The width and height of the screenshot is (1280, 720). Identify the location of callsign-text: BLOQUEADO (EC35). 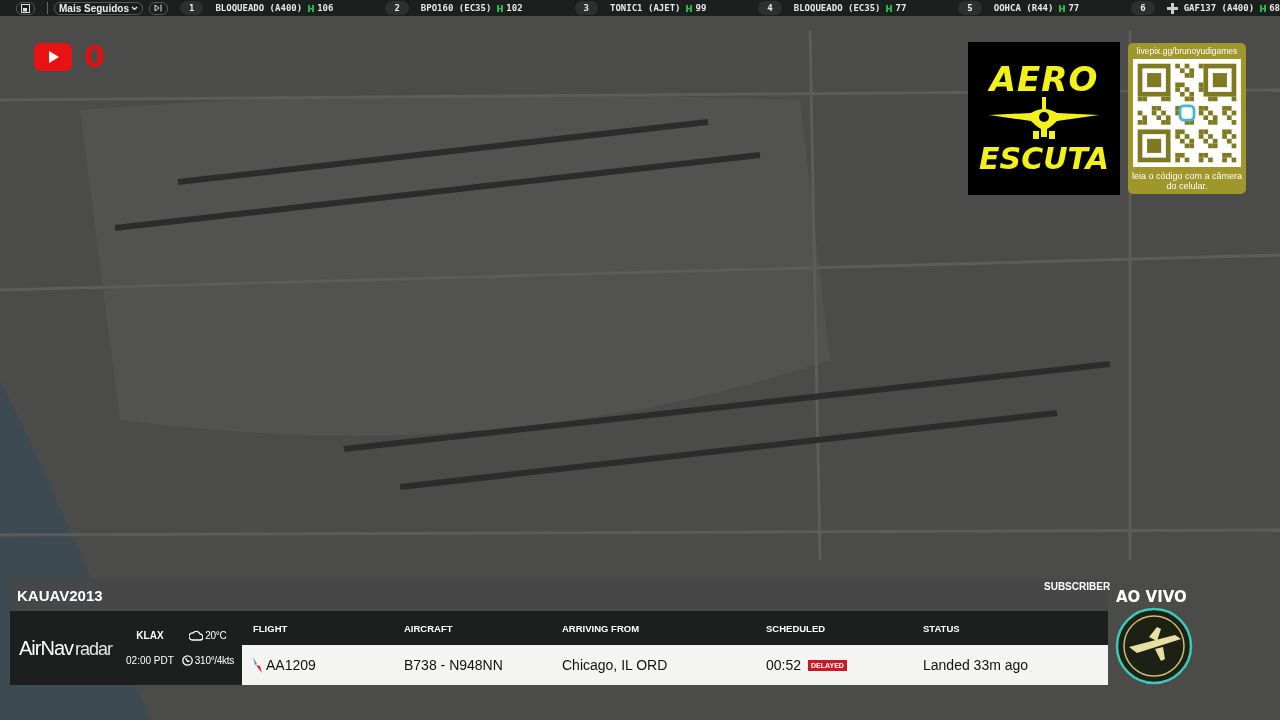
(837, 8).